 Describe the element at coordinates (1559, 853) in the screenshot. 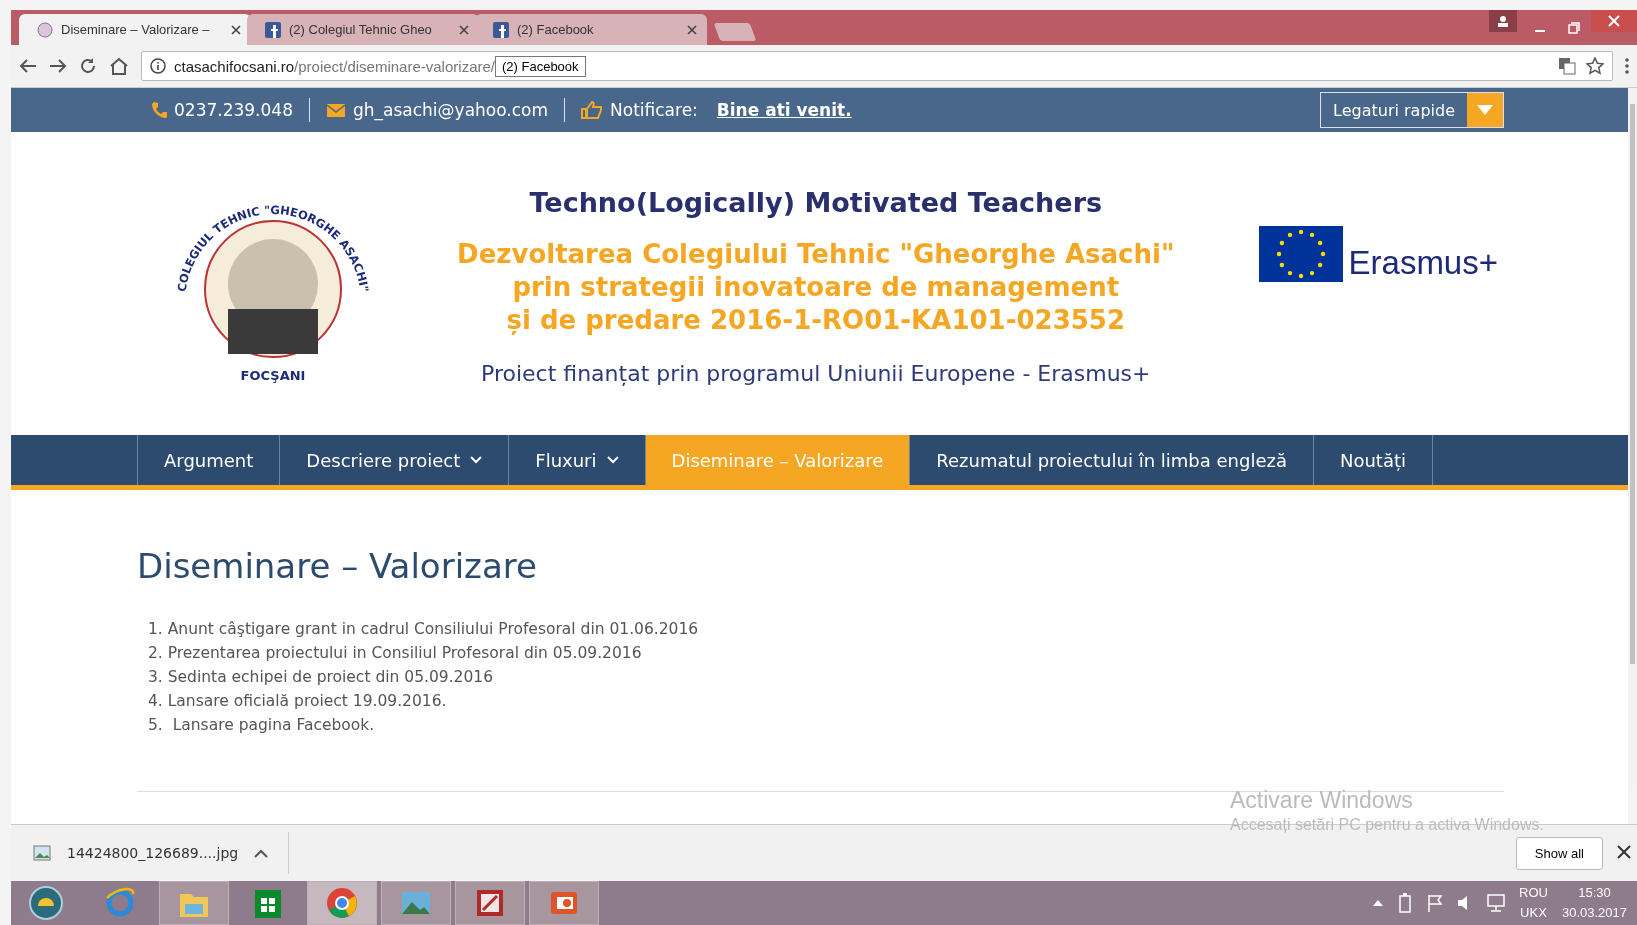

I see `show-all-button: Show all` at that location.